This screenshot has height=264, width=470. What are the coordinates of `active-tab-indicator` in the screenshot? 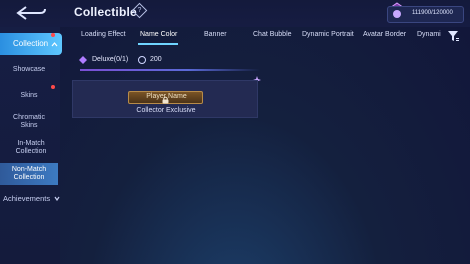 It's located at (158, 44).